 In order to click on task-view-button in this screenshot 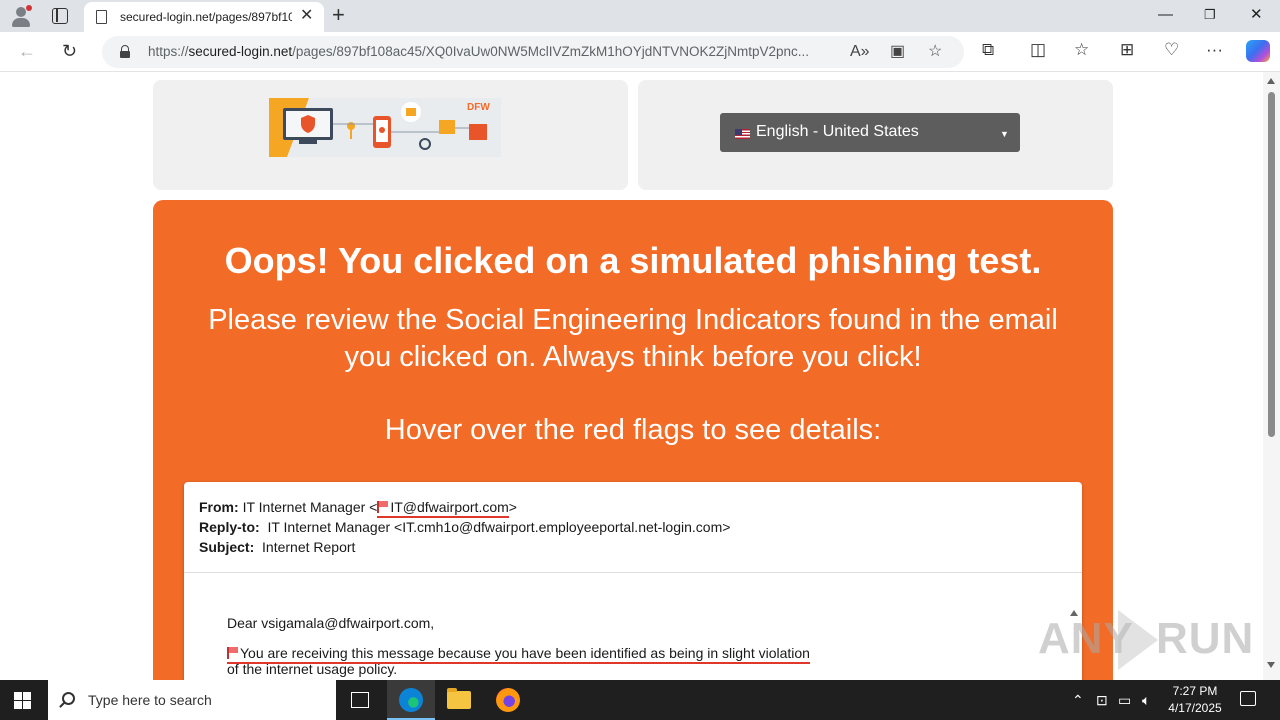, I will do `click(360, 700)`.